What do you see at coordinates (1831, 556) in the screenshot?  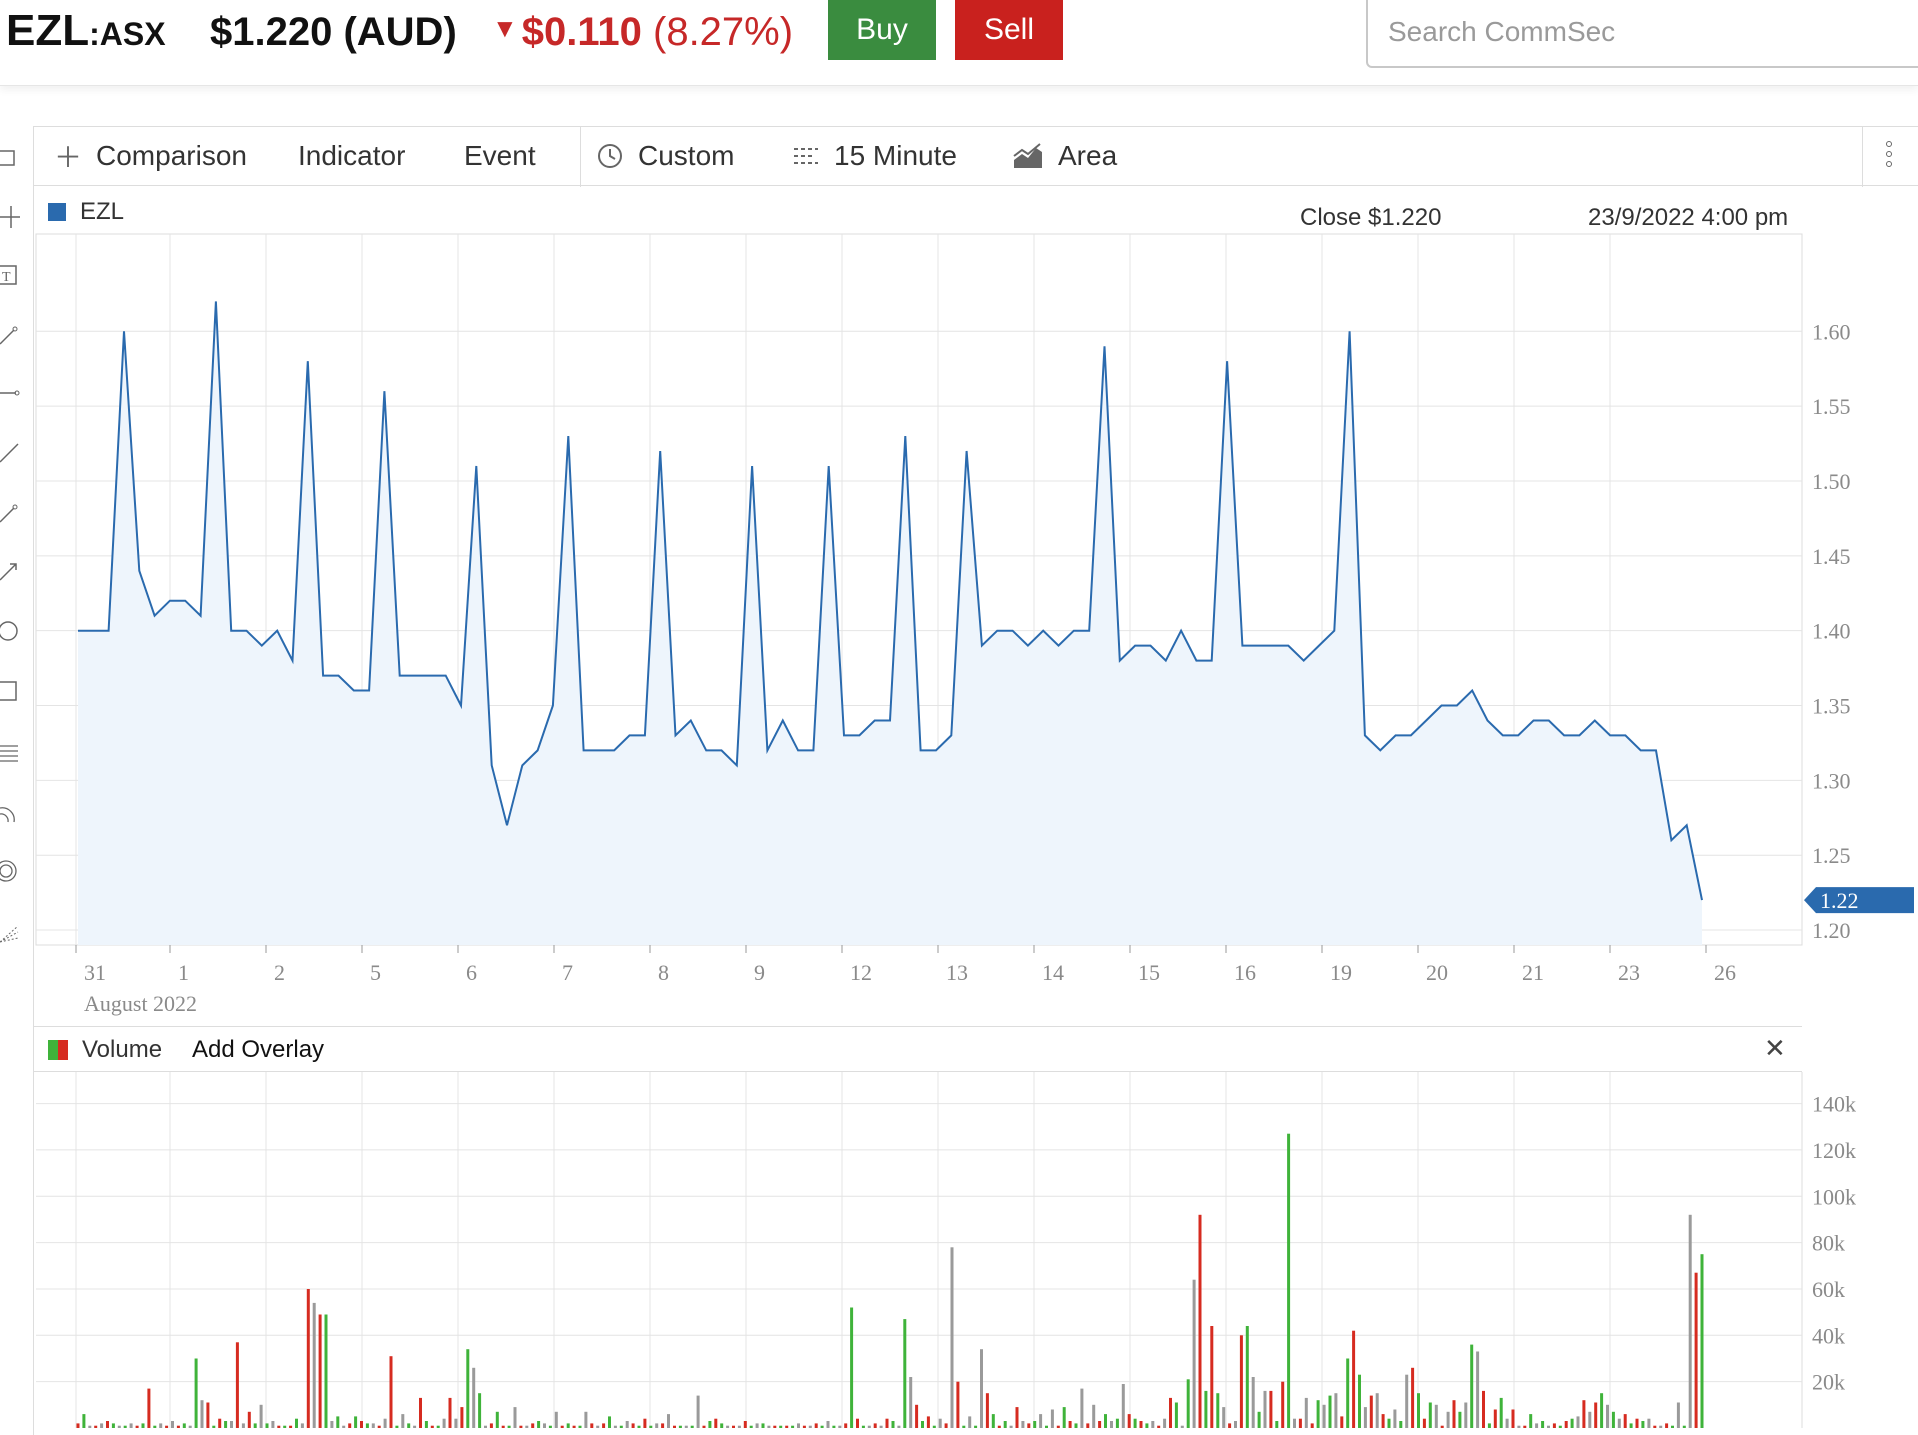 I see `y-tick-label: 1.45` at bounding box center [1831, 556].